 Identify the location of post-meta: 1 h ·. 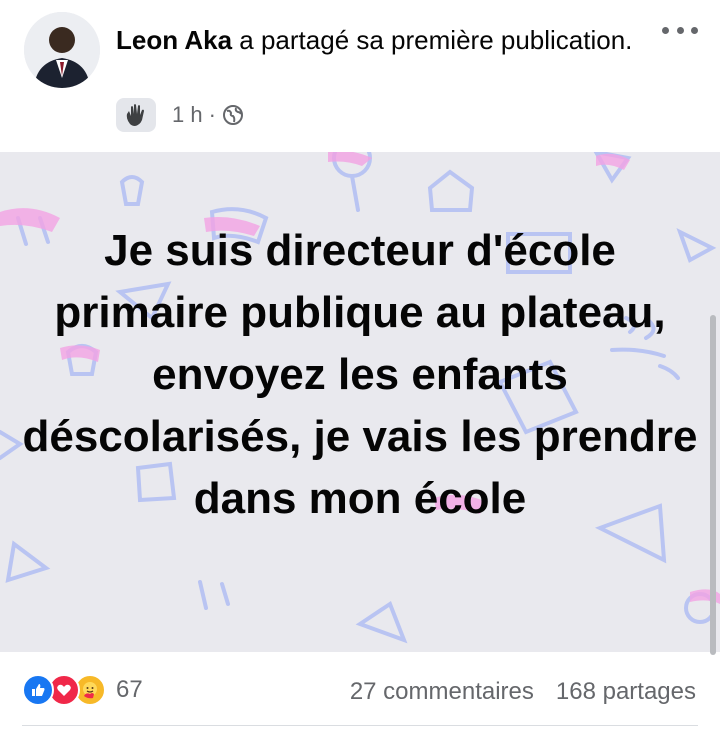
(180, 115).